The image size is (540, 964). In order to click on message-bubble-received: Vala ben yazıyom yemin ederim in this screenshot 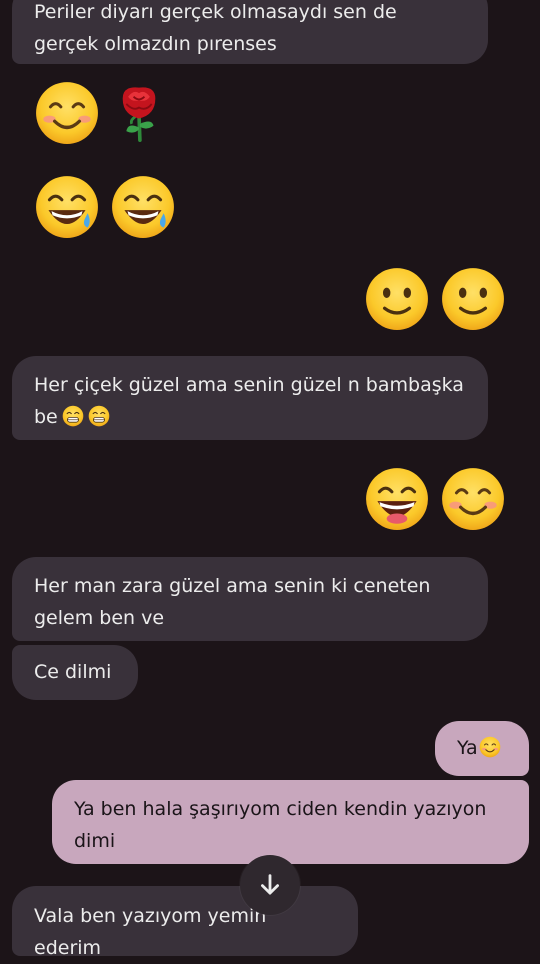, I will do `click(185, 922)`.